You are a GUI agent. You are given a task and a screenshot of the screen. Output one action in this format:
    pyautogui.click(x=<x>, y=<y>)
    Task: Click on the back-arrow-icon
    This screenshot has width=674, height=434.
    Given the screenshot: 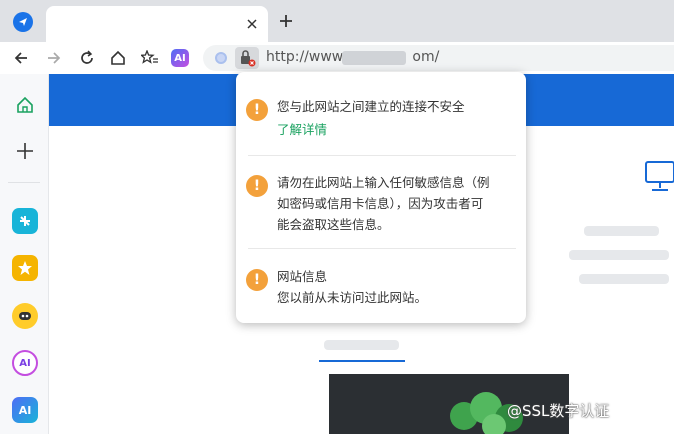 What is the action you would take?
    pyautogui.click(x=21, y=58)
    